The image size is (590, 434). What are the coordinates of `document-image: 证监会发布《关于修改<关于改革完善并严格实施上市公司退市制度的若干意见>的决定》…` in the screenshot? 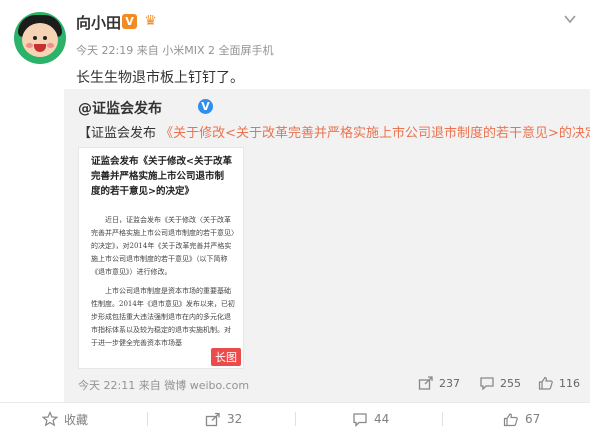 It's located at (161, 258).